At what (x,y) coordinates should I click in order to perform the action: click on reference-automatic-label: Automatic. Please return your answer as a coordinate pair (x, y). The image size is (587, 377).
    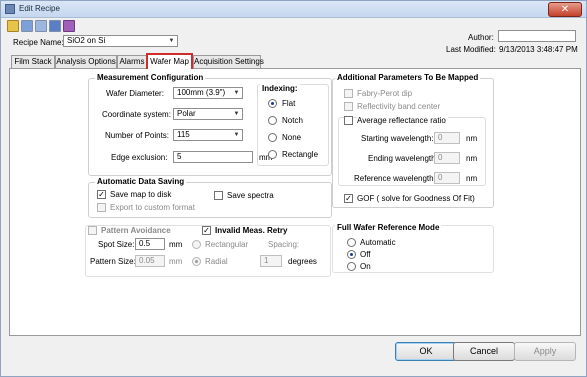
    Looking at the image, I should click on (378, 242).